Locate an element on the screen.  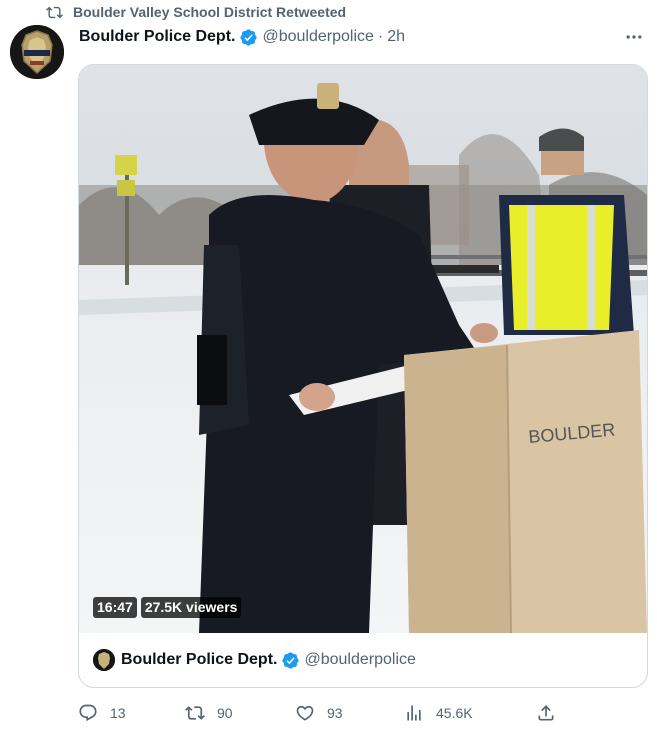
share-icon is located at coordinates (546, 713).